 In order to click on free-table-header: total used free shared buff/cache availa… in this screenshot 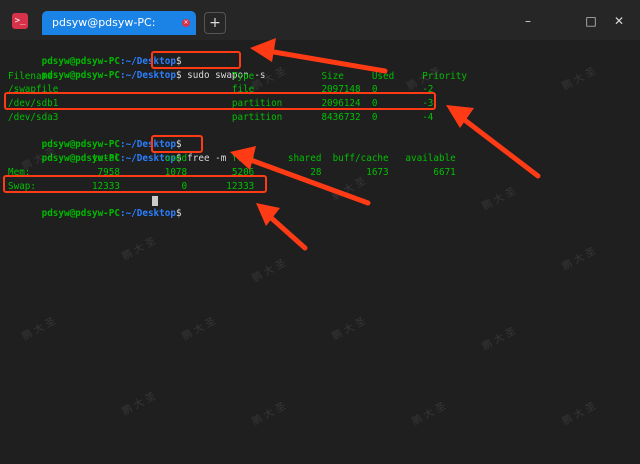, I will do `click(232, 158)`.